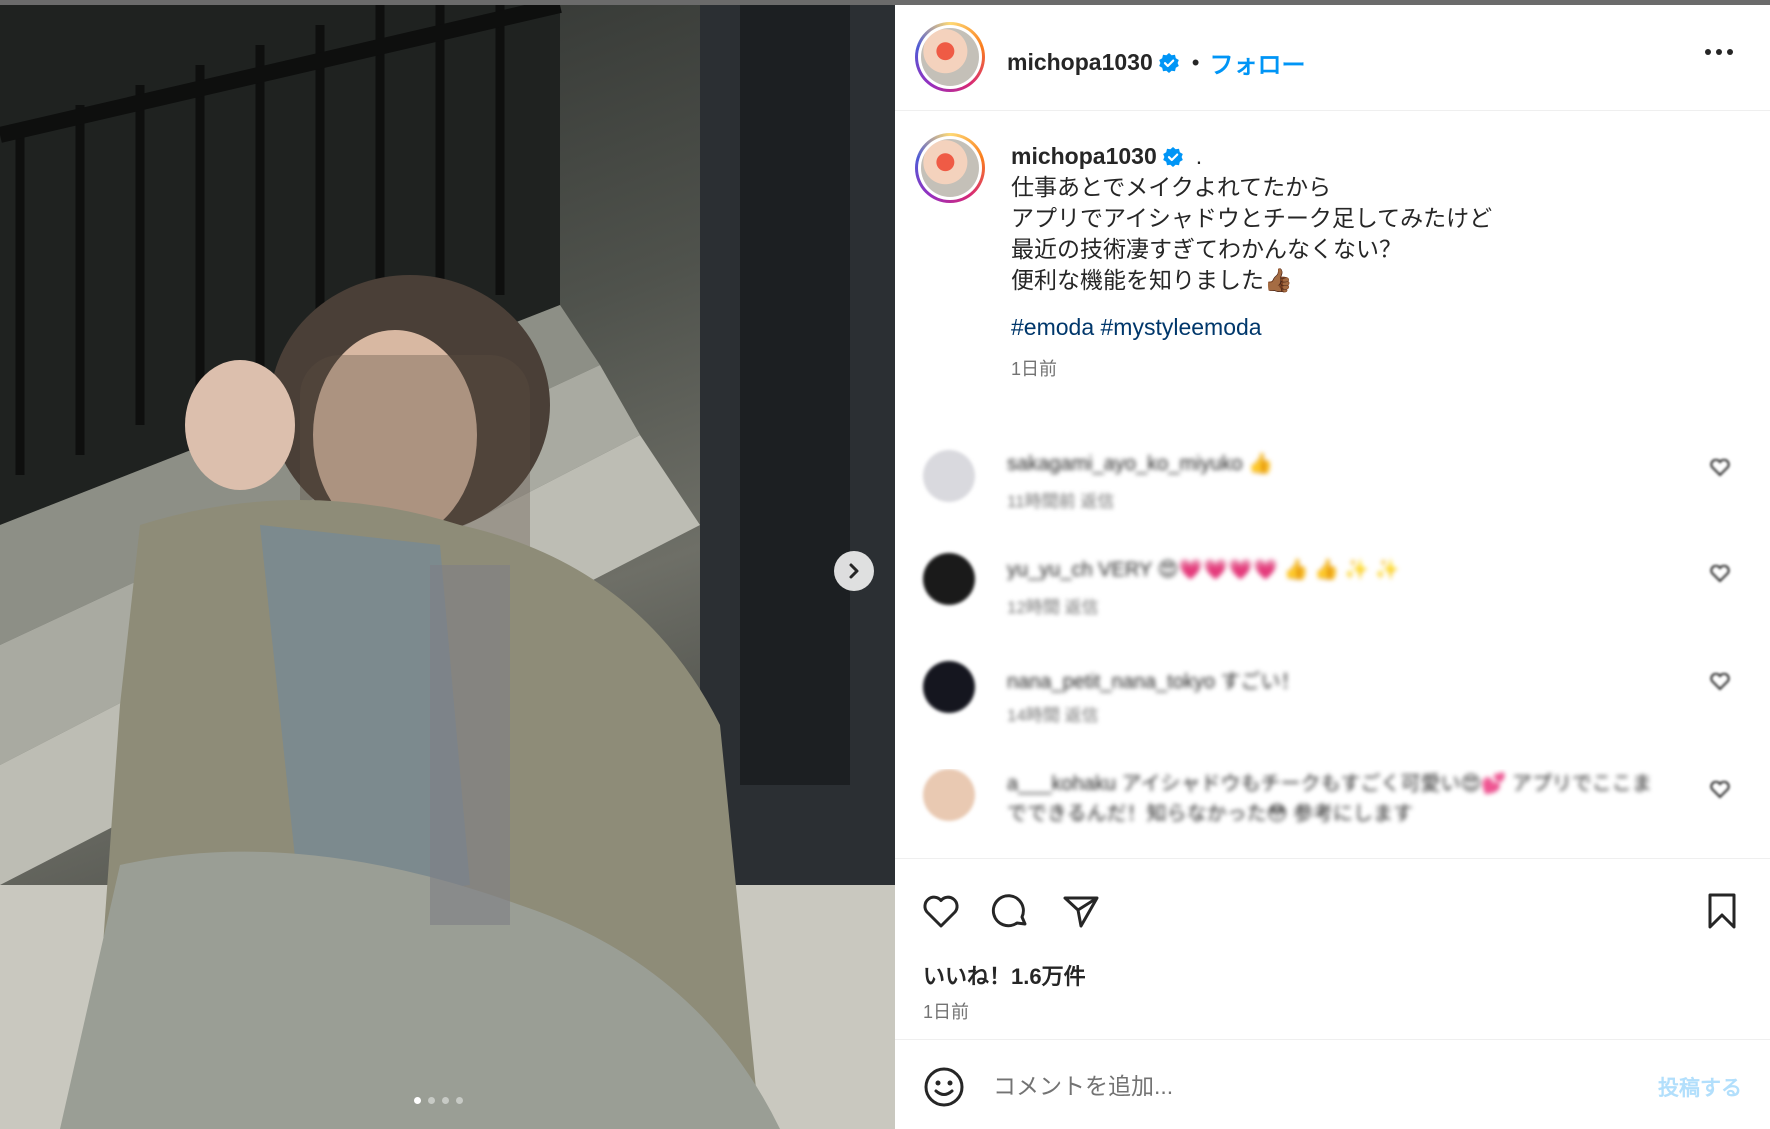 This screenshot has width=1770, height=1129. Describe the element at coordinates (1052, 327) in the screenshot. I see `hashtag-link: #emoda` at that location.